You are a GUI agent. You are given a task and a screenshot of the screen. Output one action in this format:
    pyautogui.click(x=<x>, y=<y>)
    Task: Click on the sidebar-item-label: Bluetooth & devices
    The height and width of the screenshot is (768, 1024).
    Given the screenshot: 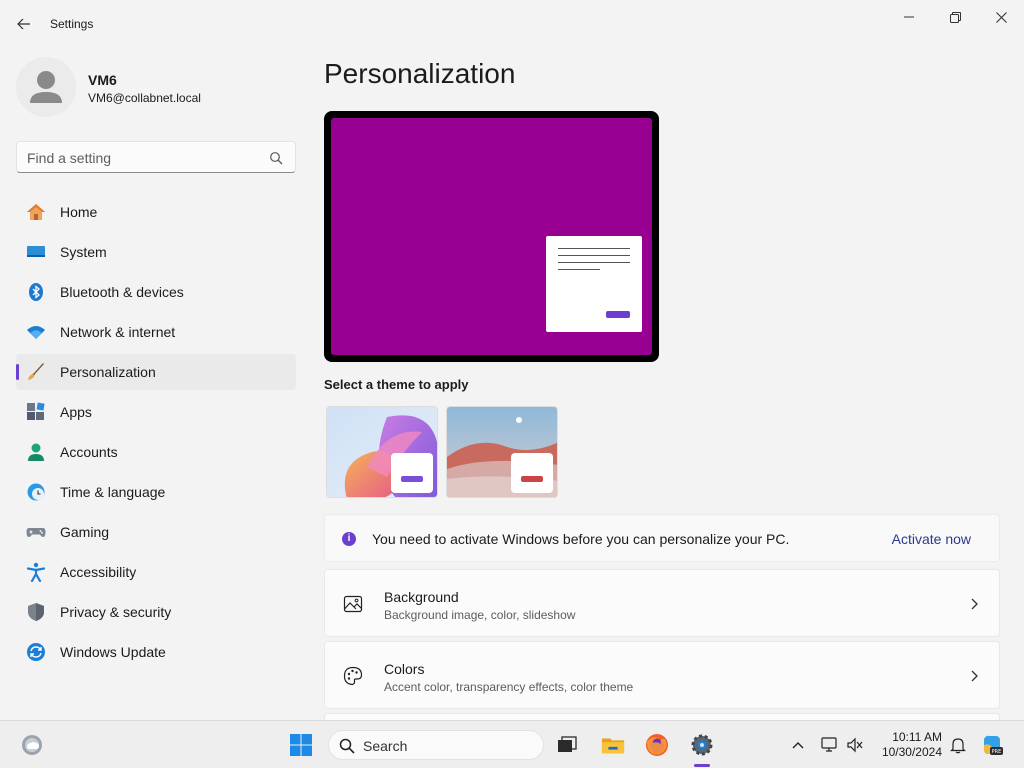 What is the action you would take?
    pyautogui.click(x=122, y=292)
    